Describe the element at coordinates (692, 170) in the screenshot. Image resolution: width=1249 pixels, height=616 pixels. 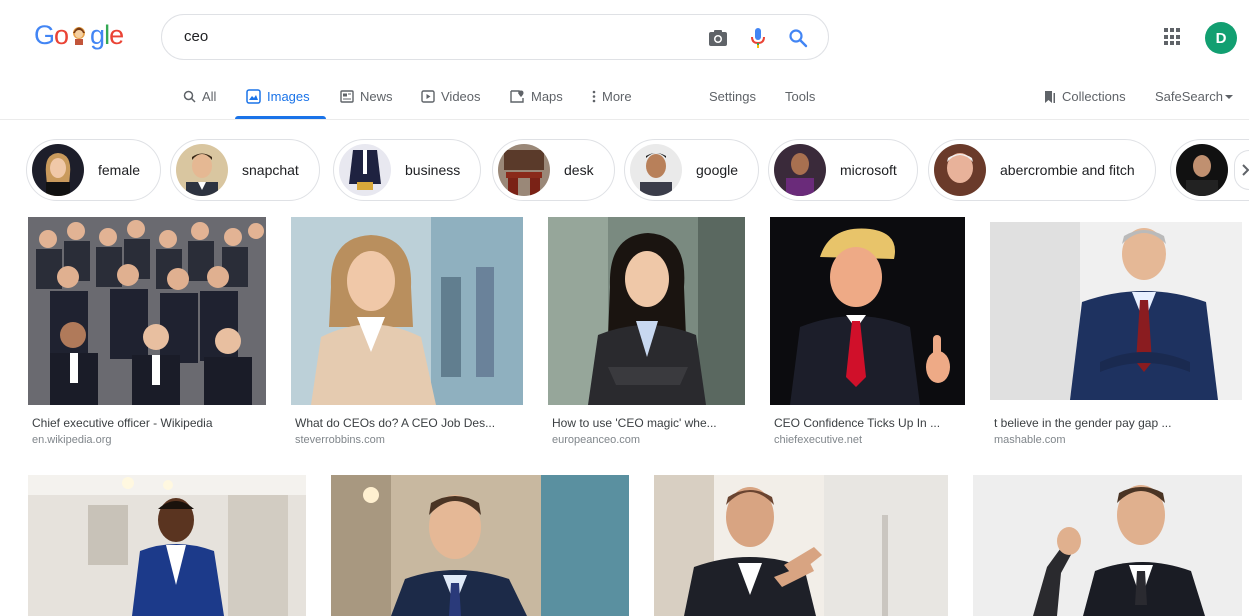
I see `chip-google: google` at that location.